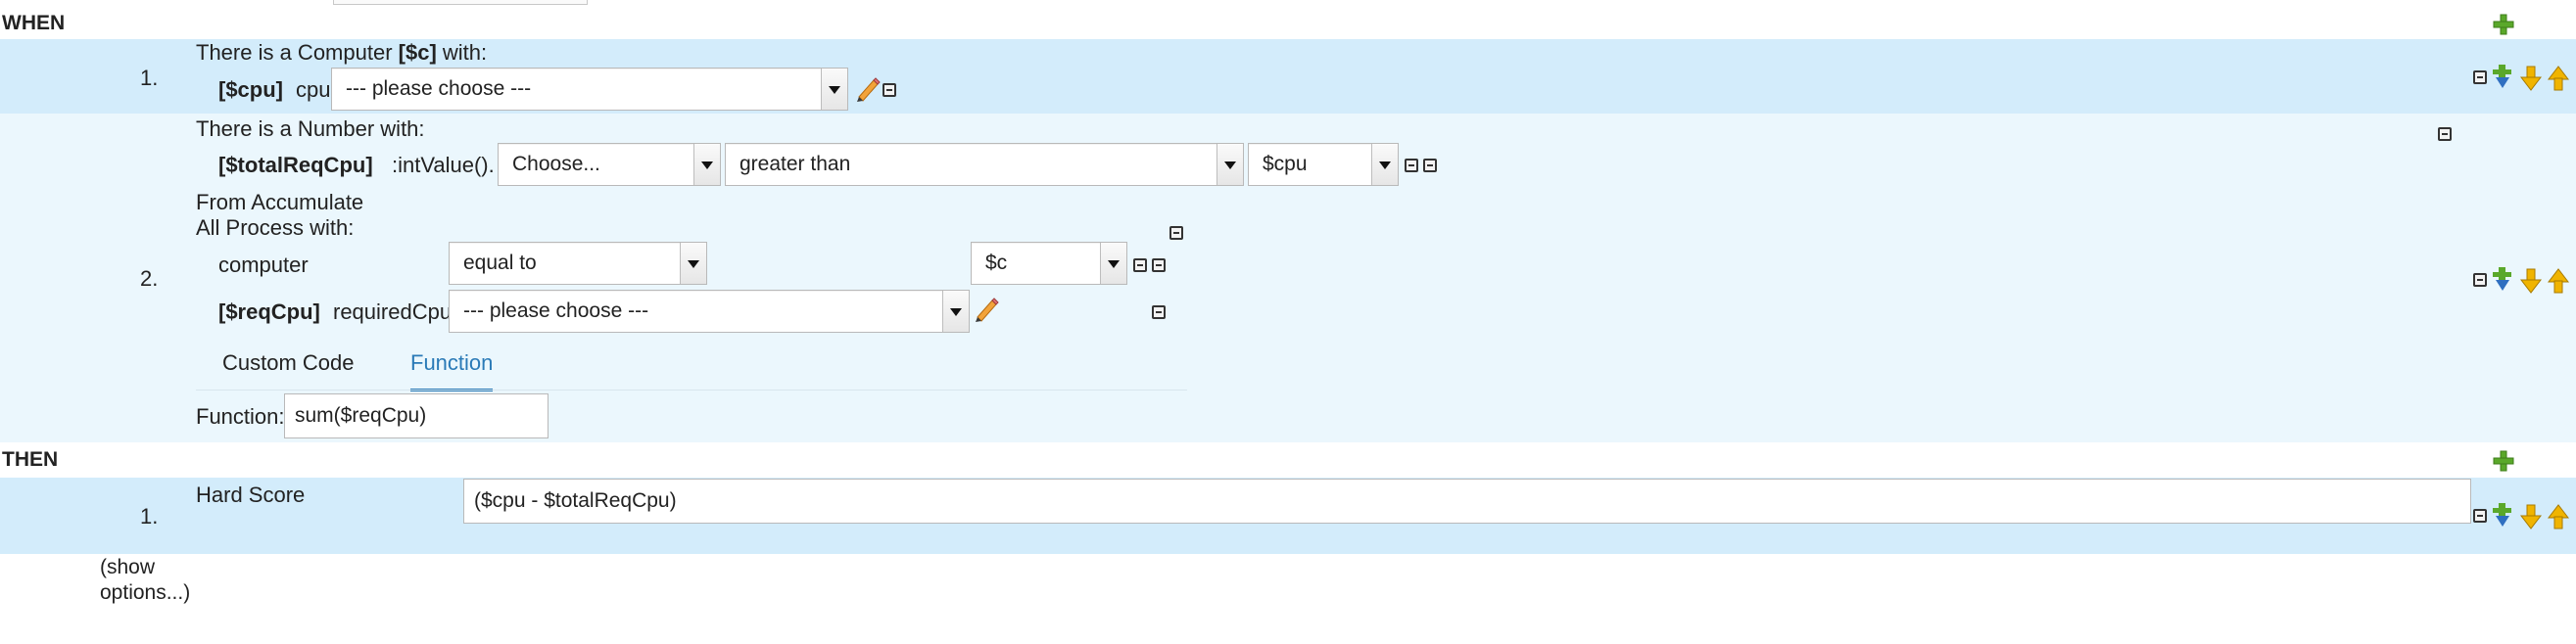  Describe the element at coordinates (251, 89) in the screenshot. I see `cpu-binding: [$cpu]` at that location.